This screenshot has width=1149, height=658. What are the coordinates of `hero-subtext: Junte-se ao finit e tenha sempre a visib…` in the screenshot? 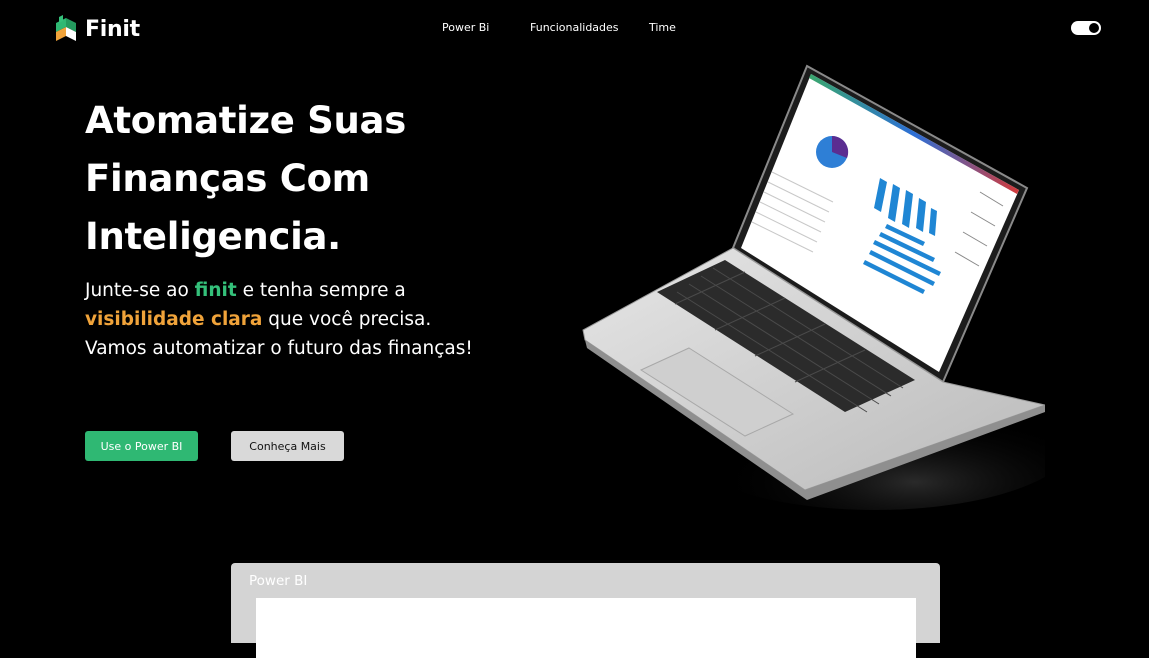 It's located at (325, 319).